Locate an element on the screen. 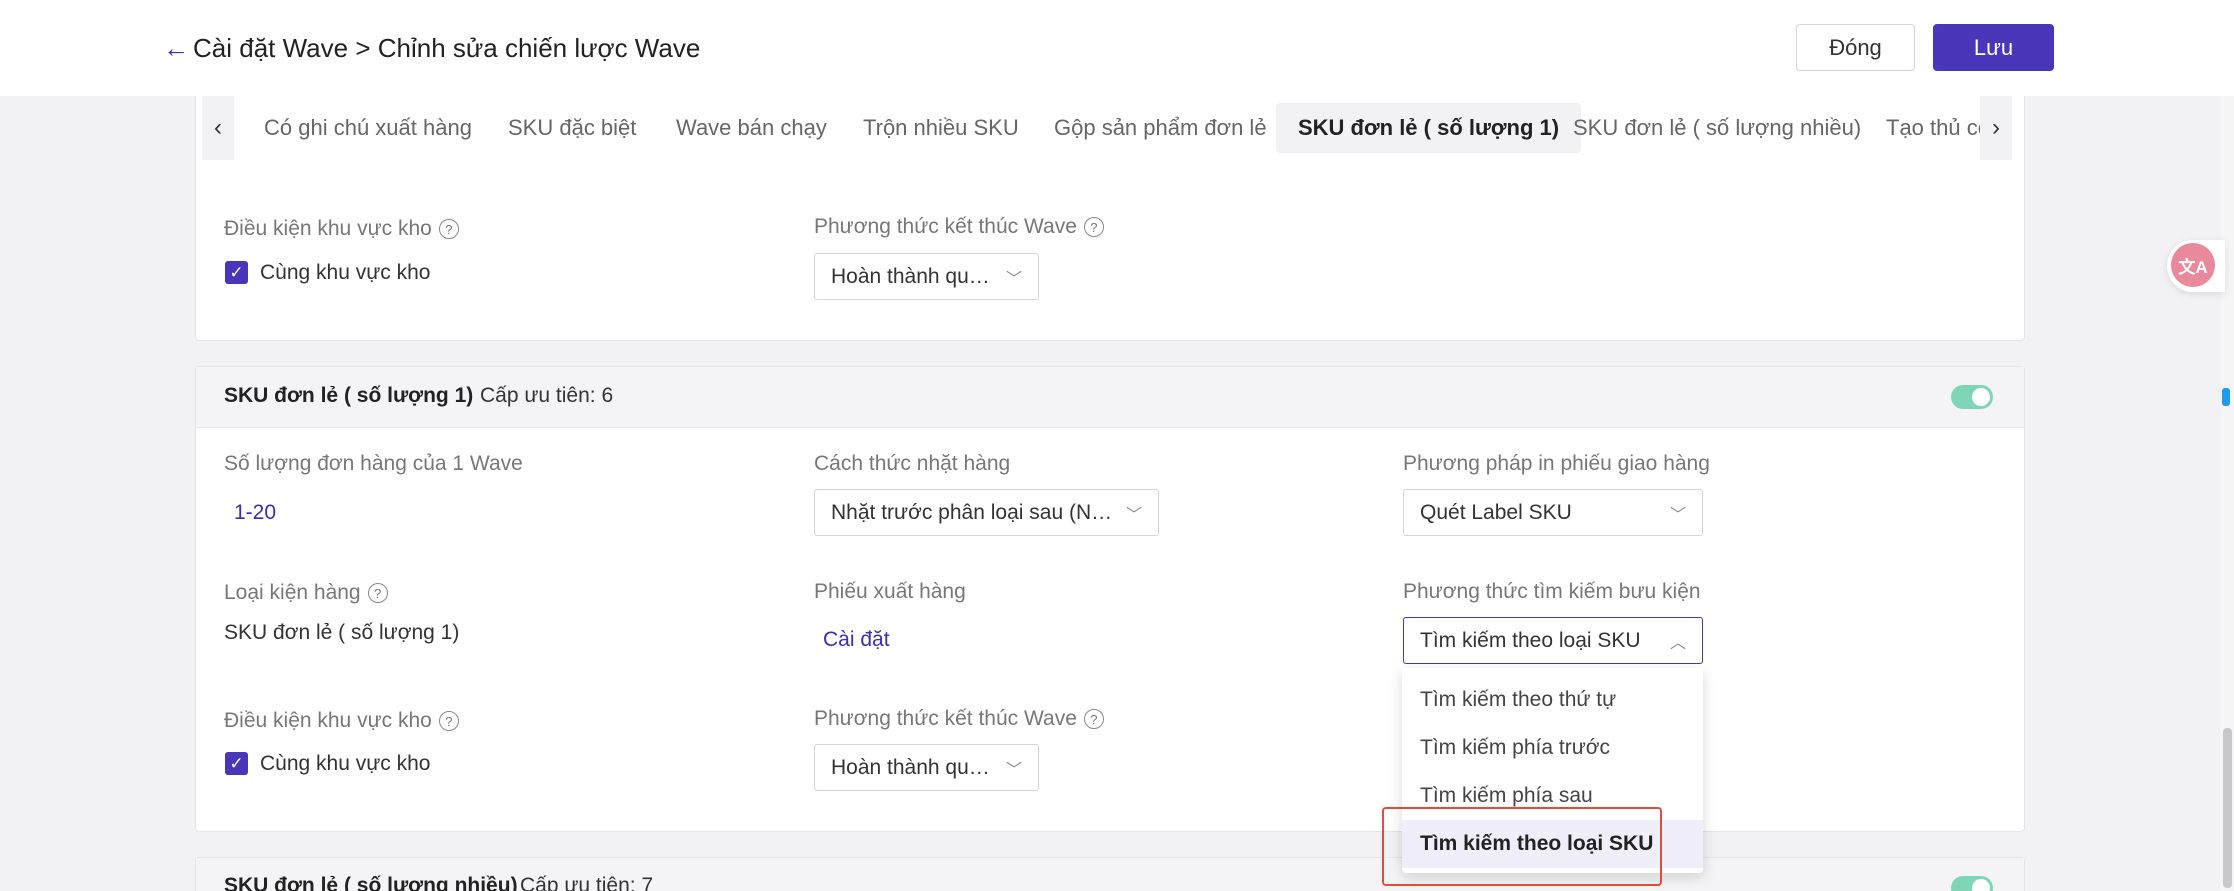 Image resolution: width=2234 pixels, height=891 pixels. print-method-select: Quét Label SKU ﹀ is located at coordinates (1553, 512).